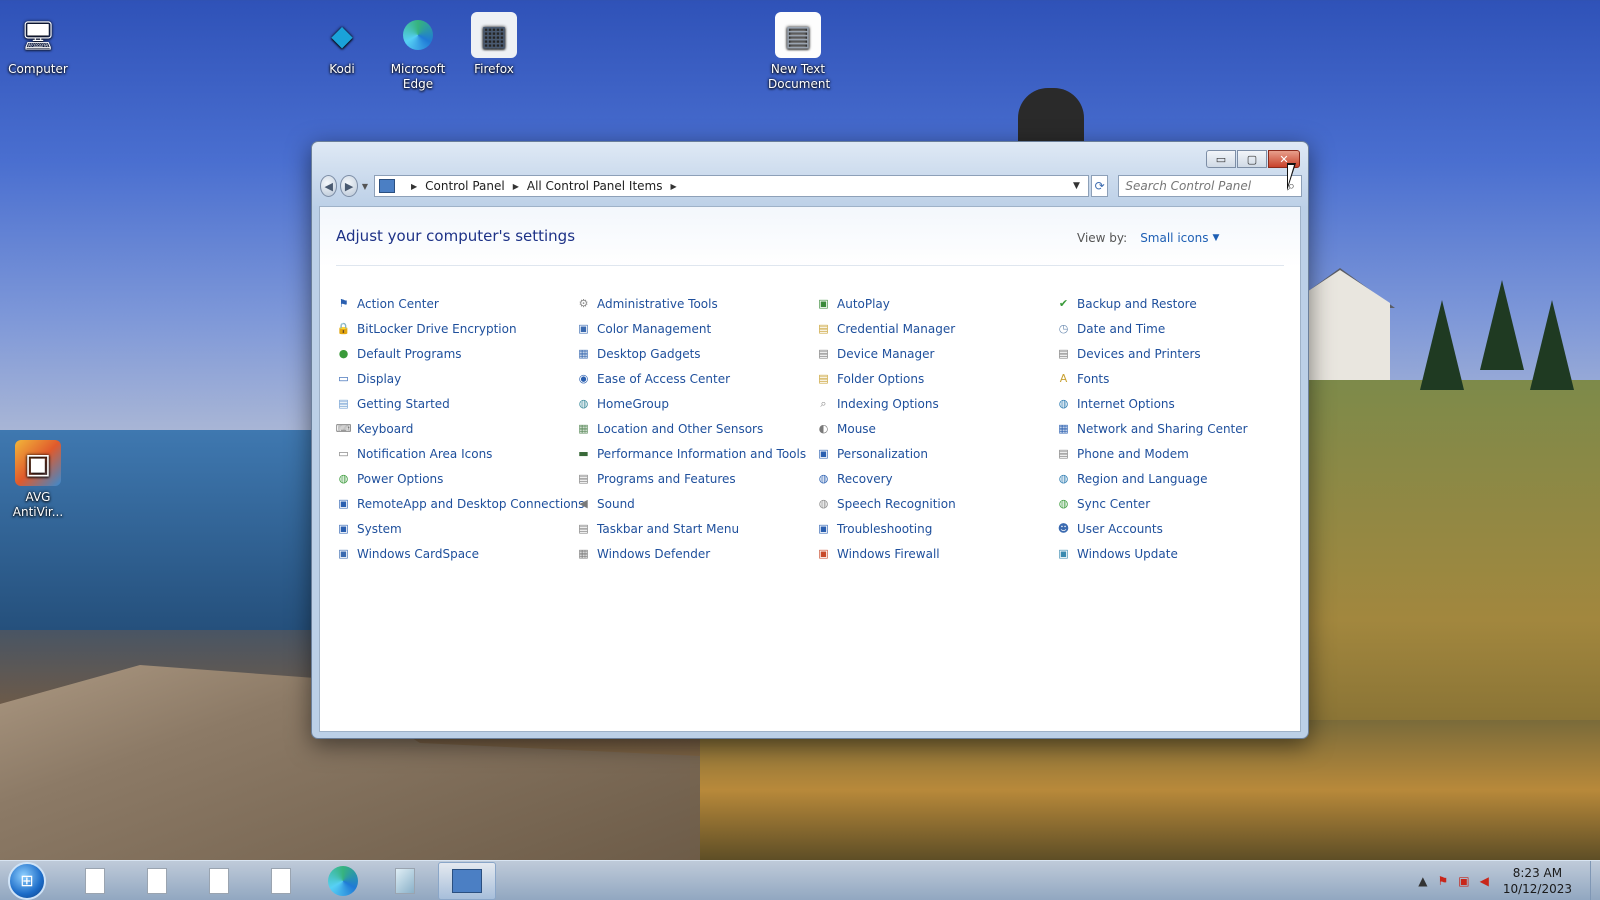 Image resolution: width=1600 pixels, height=900 pixels. I want to click on control-panel-item-region-and-language: ◍ Region and Language, so click(1176, 478).